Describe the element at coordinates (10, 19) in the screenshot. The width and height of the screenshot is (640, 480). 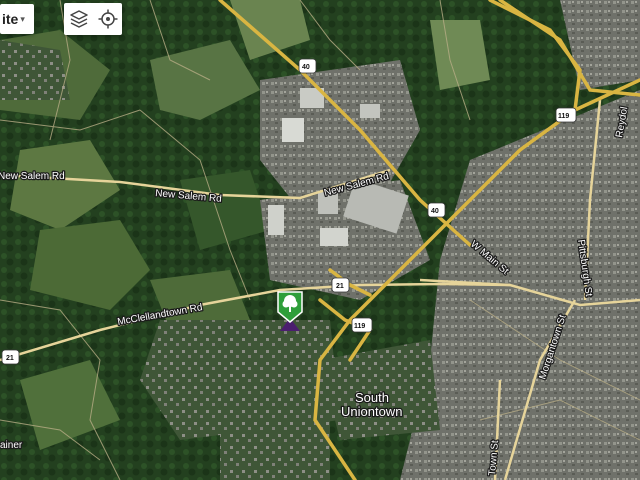
I see `map-type-label: ite` at that location.